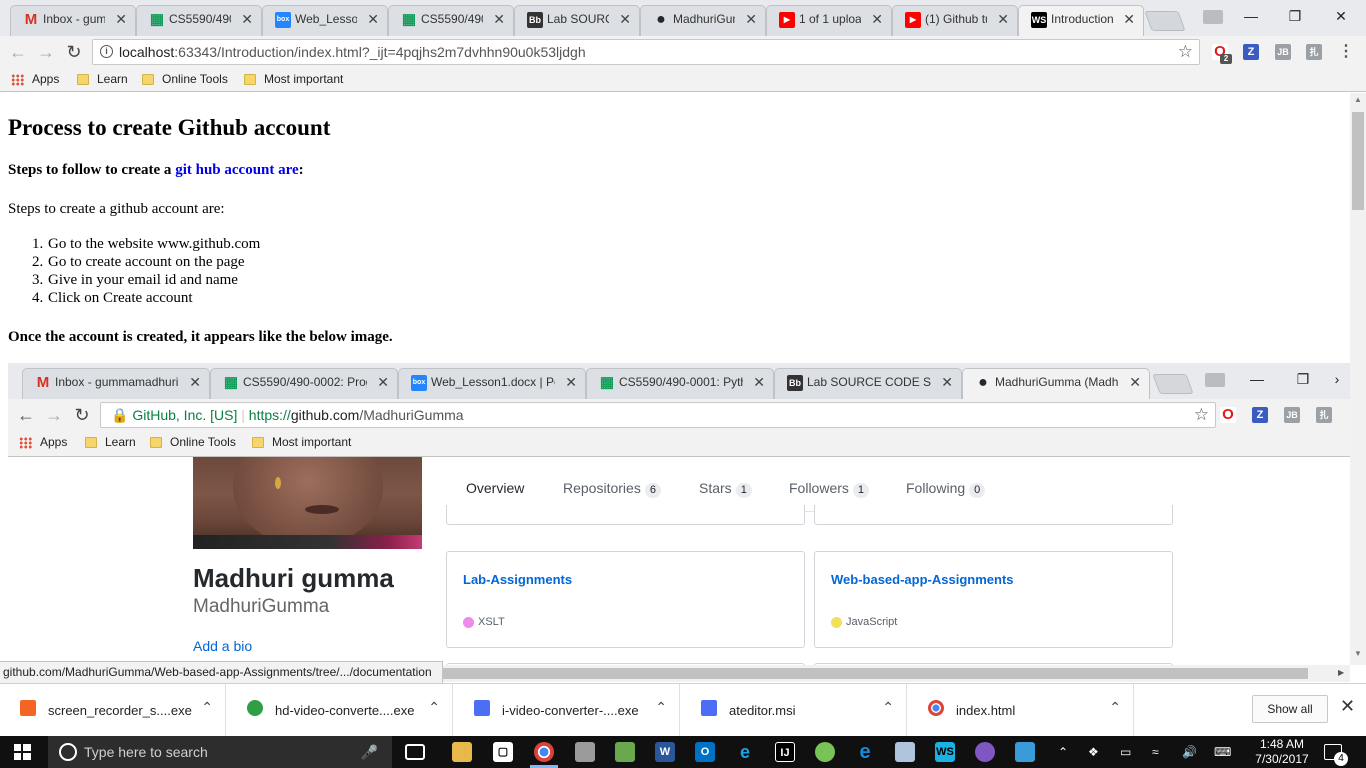 The image size is (1366, 768). Describe the element at coordinates (945, 752) in the screenshot. I see `webstorm-icon: WS` at that location.